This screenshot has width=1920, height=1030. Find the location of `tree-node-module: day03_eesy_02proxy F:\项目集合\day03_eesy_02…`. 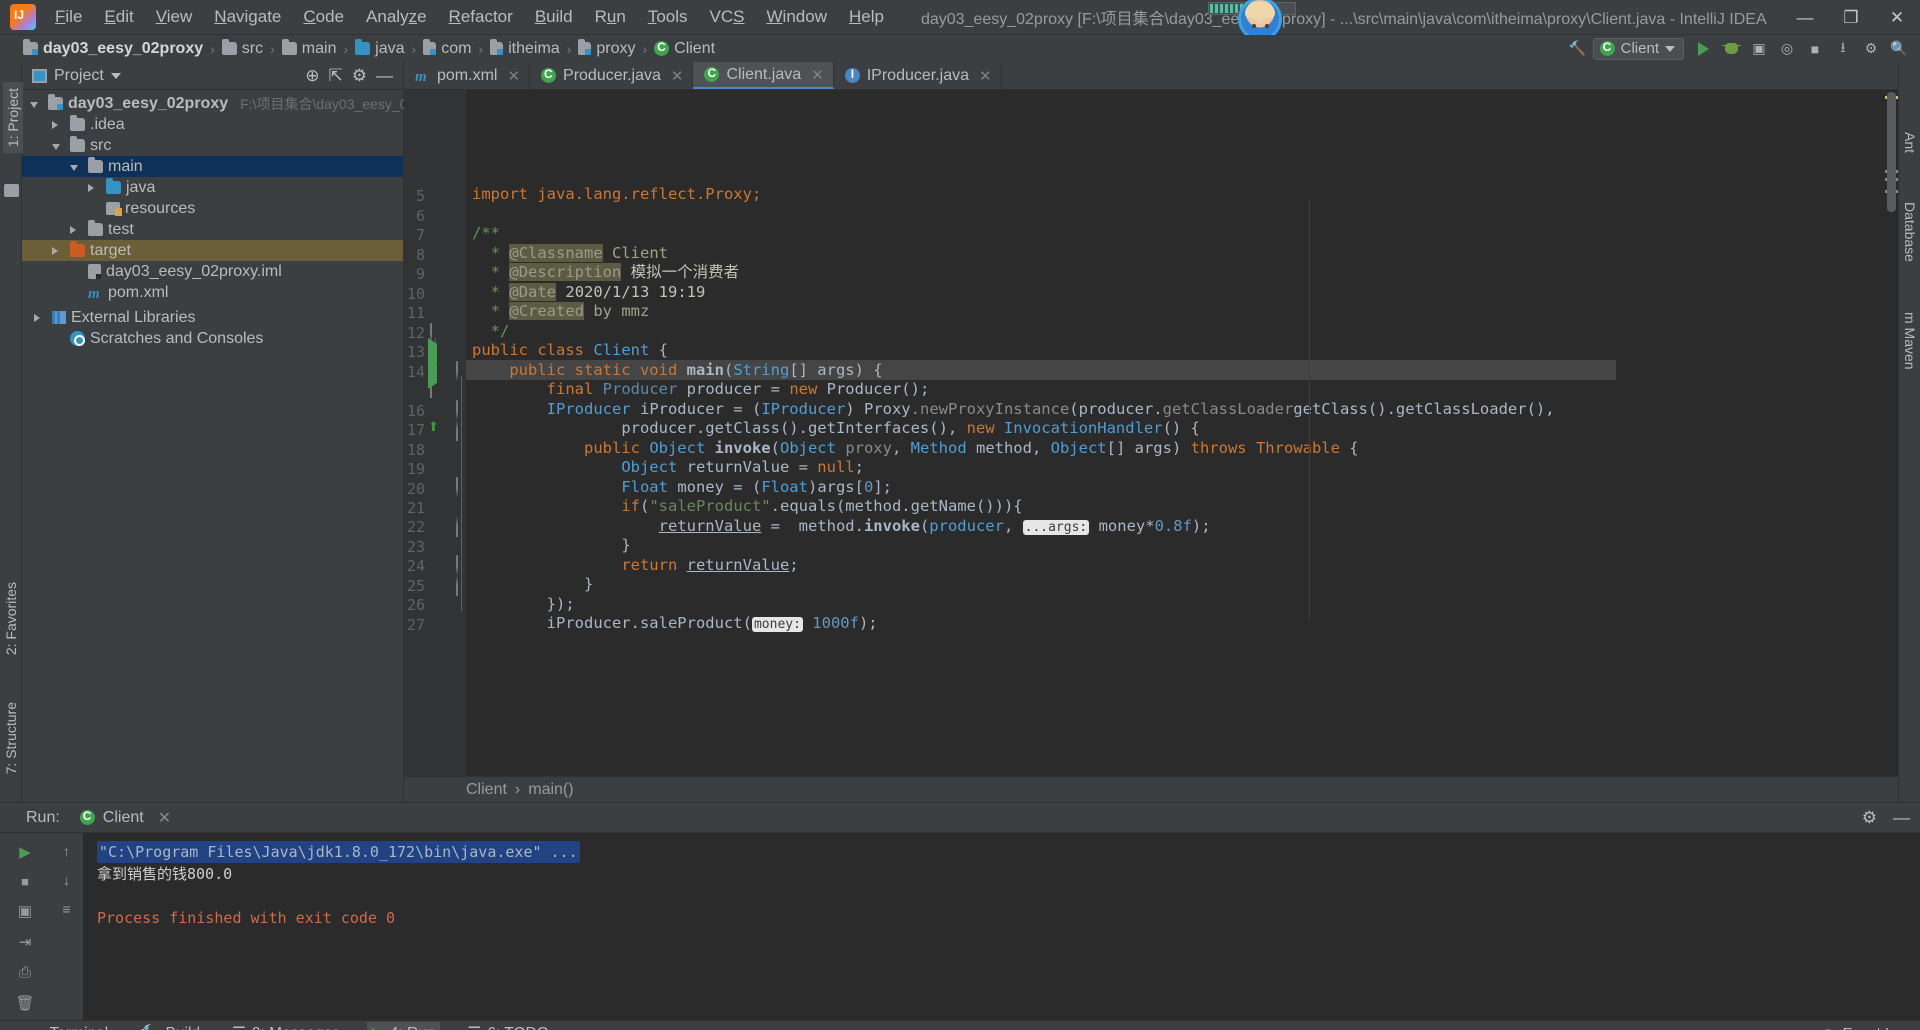

tree-node-module: day03_eesy_02proxy F:\项目集合\day03_eesy_02… is located at coordinates (235, 103).